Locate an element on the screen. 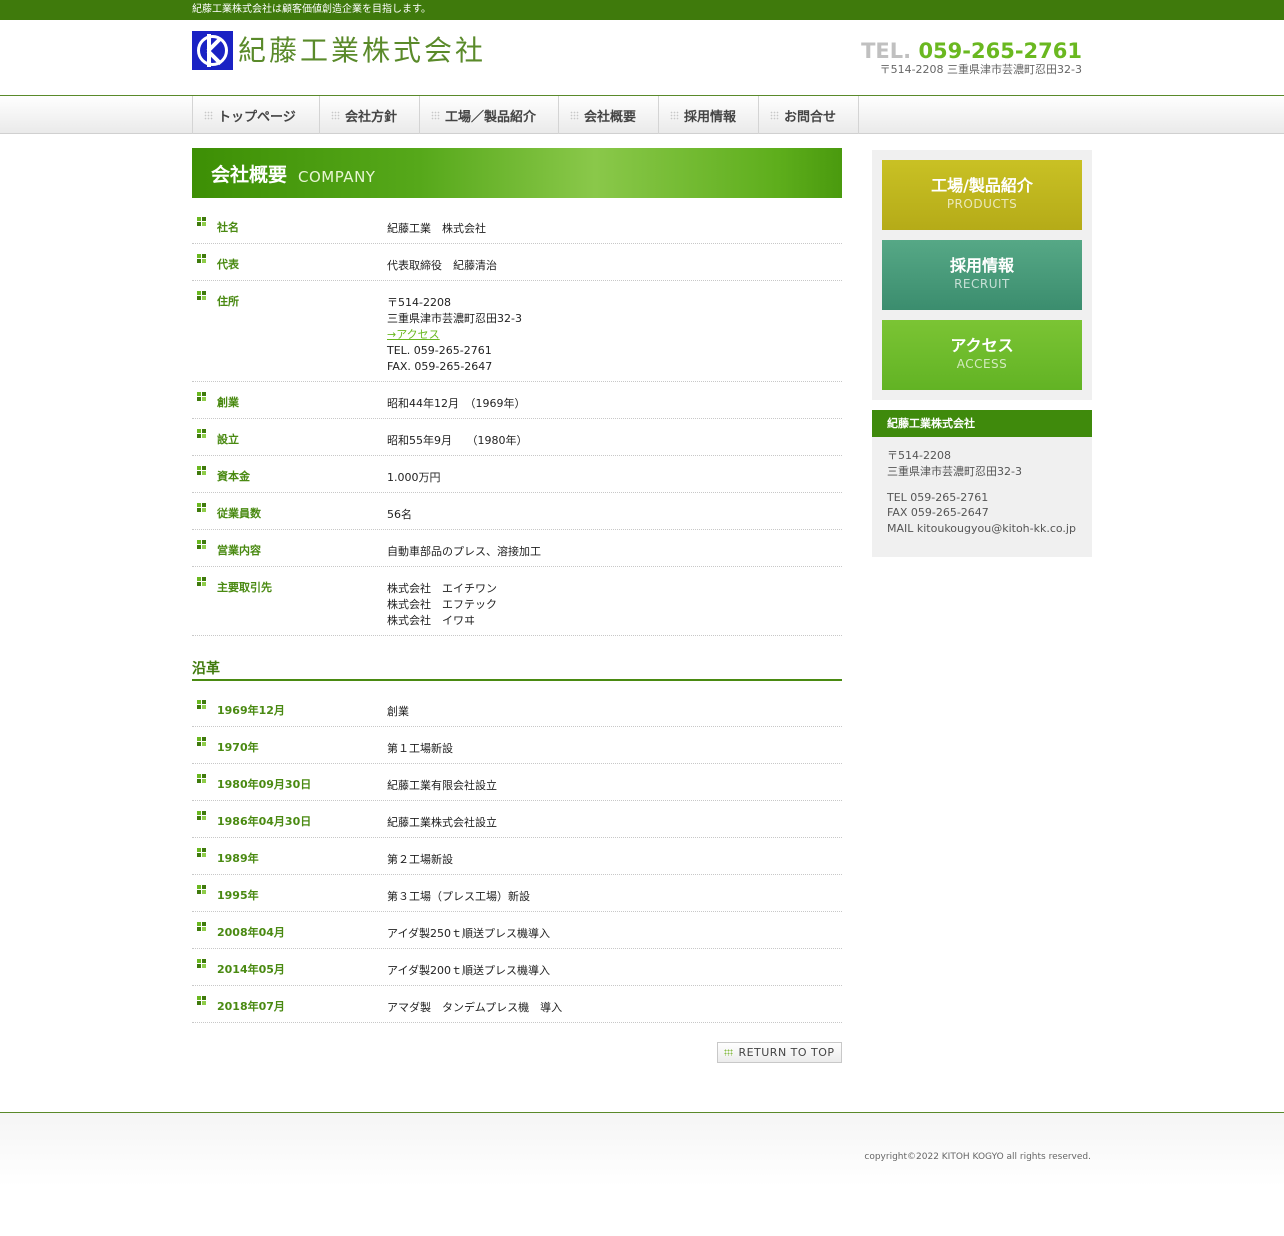 The image size is (1284, 1236). access-link: →アクセス is located at coordinates (413, 334).